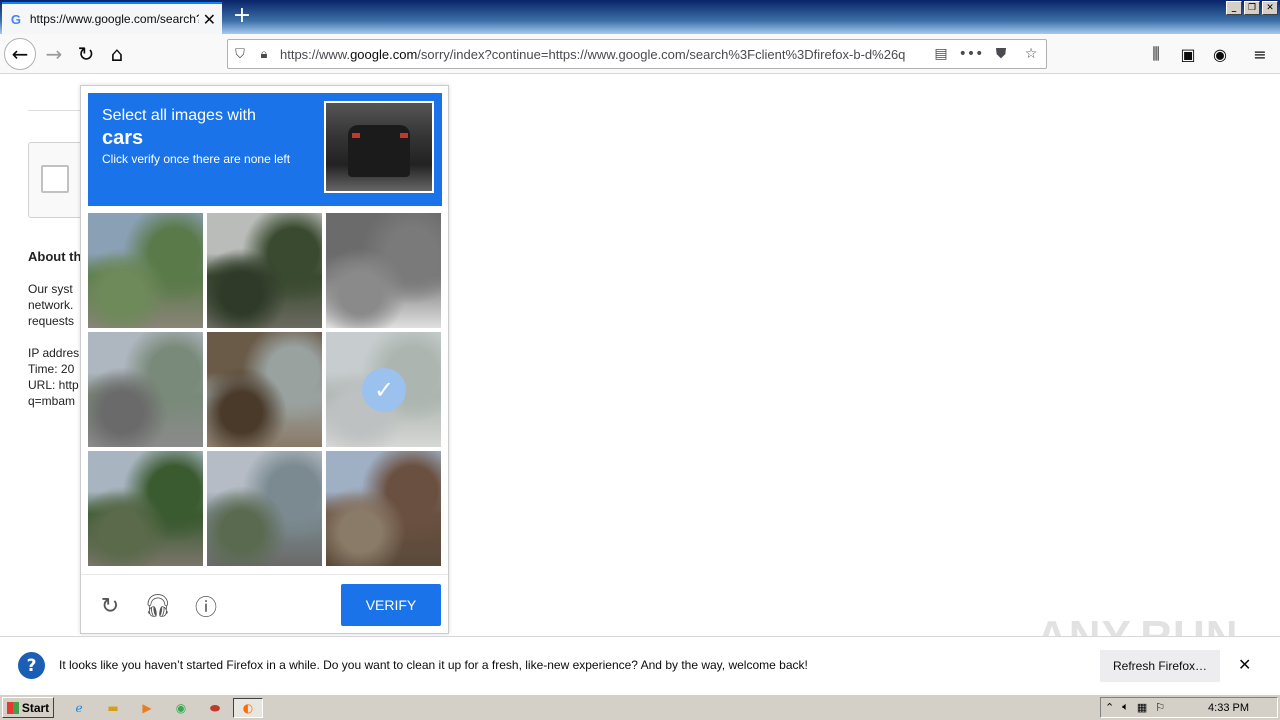 This screenshot has width=1280, height=720. Describe the element at coordinates (264, 270) in the screenshot. I see `tile-palm-tree` at that location.